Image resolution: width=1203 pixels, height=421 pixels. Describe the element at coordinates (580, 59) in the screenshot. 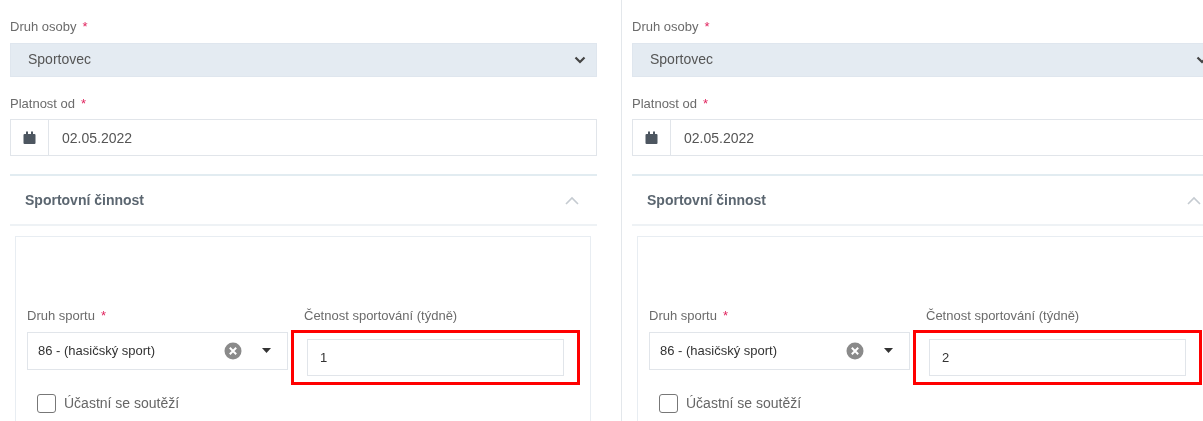

I see `chevron-down-icon` at that location.